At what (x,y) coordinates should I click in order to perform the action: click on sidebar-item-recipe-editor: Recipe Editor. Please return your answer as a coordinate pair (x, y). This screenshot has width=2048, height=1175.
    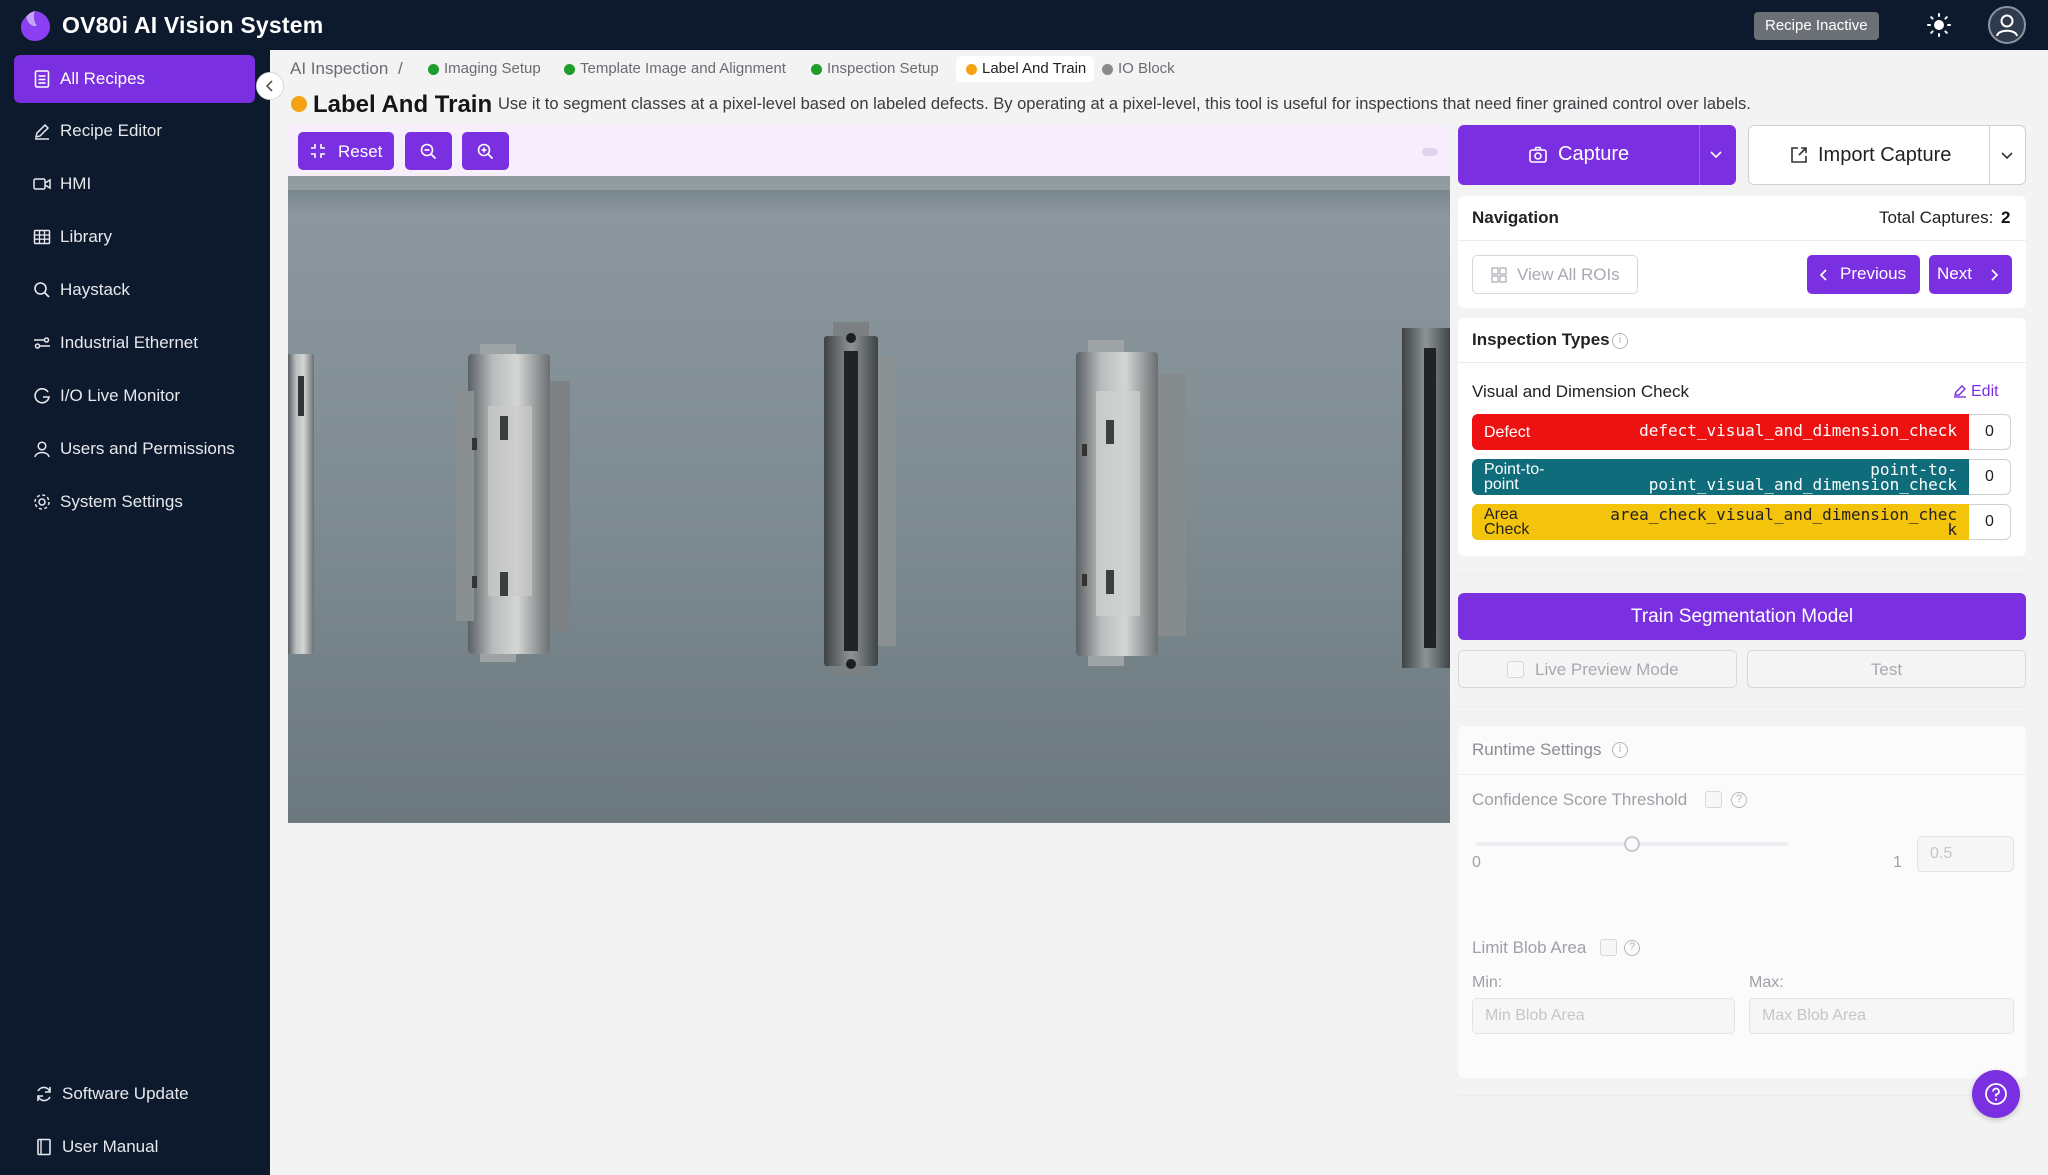
    Looking at the image, I should click on (134, 131).